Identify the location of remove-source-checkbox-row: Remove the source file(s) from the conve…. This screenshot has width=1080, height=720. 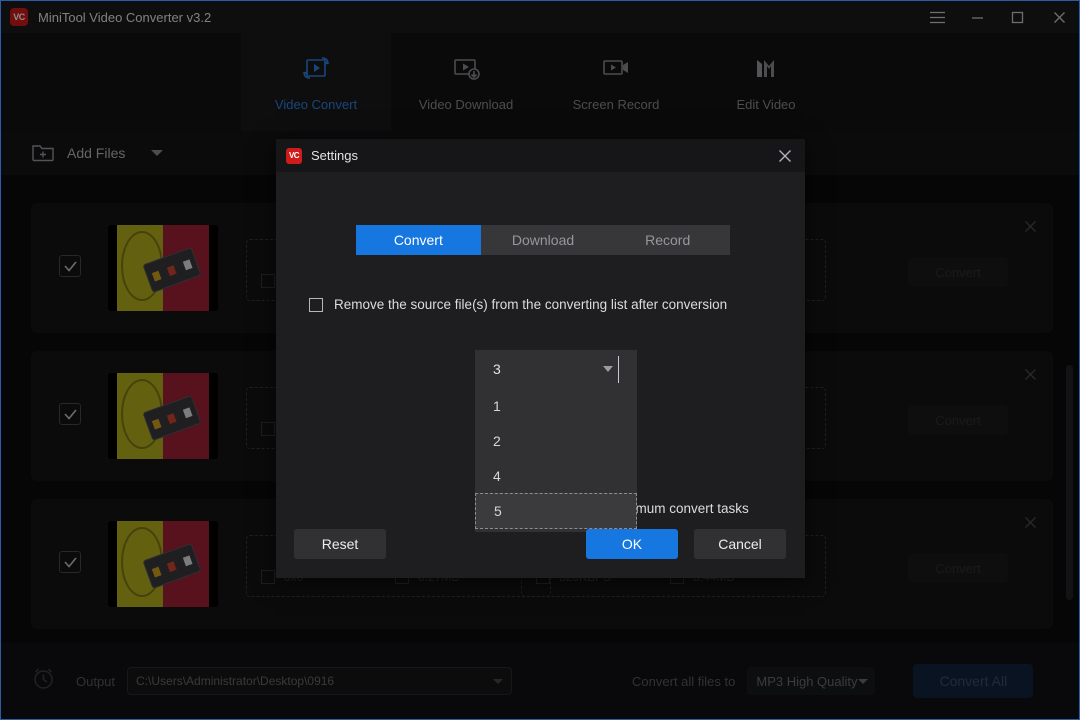
(518, 304).